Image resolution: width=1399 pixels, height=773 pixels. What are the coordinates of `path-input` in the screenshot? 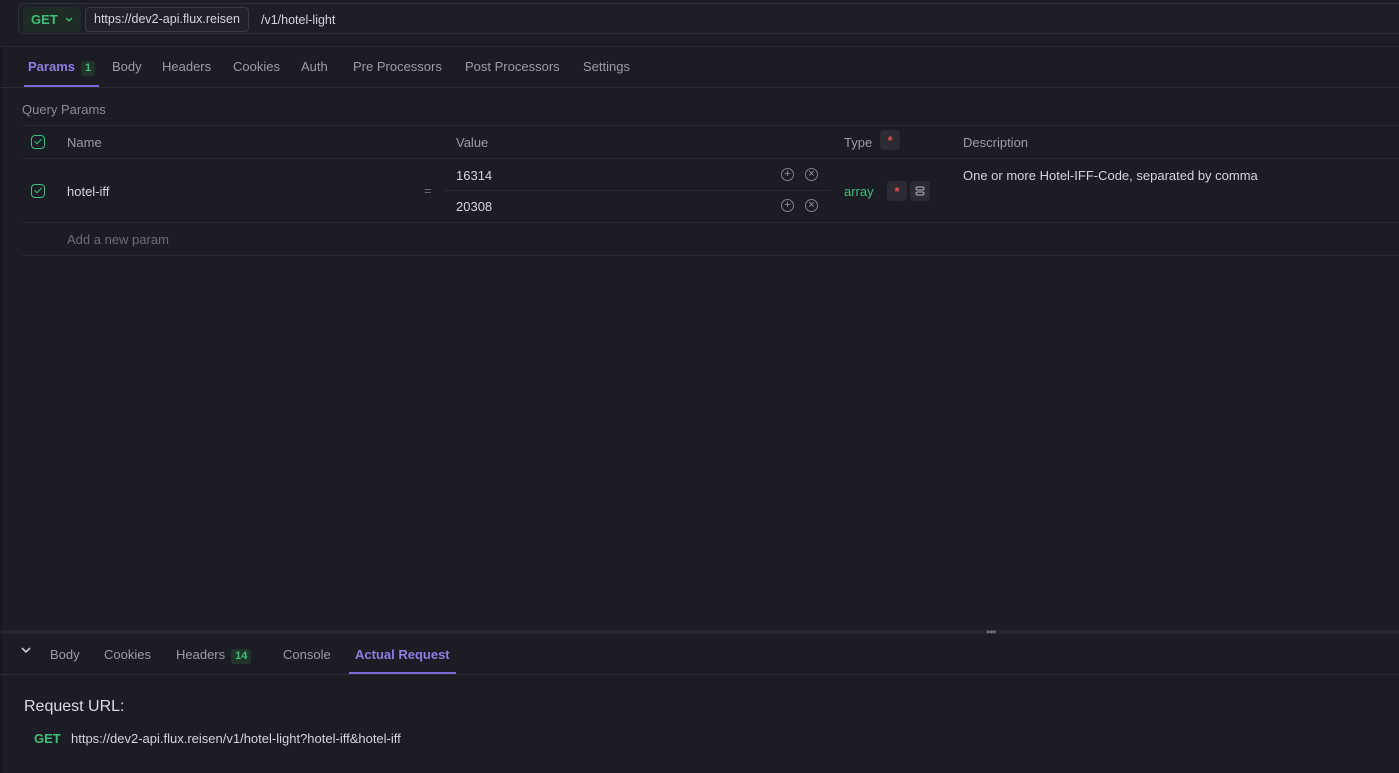 It's located at (461, 20).